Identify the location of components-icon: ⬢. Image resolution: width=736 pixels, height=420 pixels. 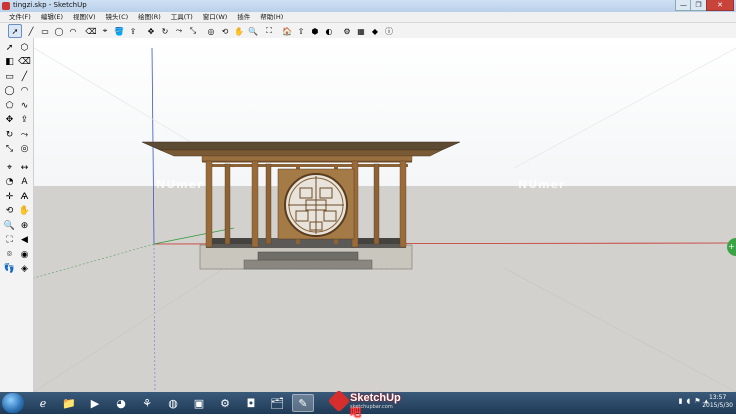
(315, 31).